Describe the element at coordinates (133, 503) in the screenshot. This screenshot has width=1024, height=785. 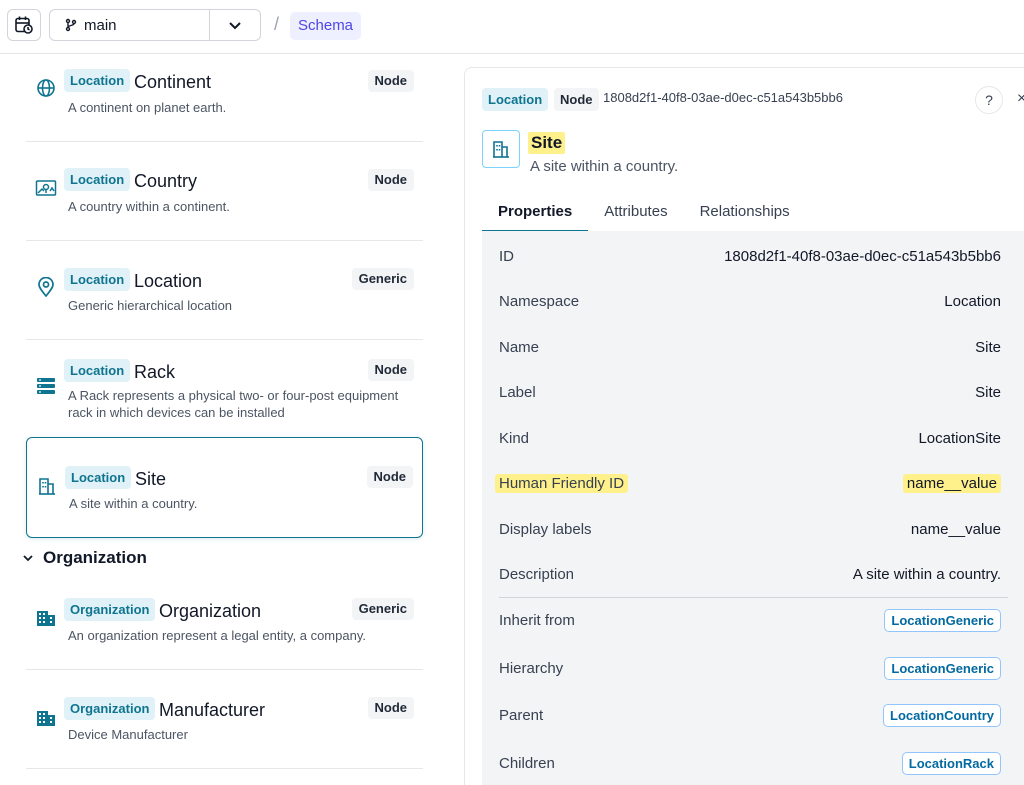
I see `schema-item-description: A site within a country.` at that location.